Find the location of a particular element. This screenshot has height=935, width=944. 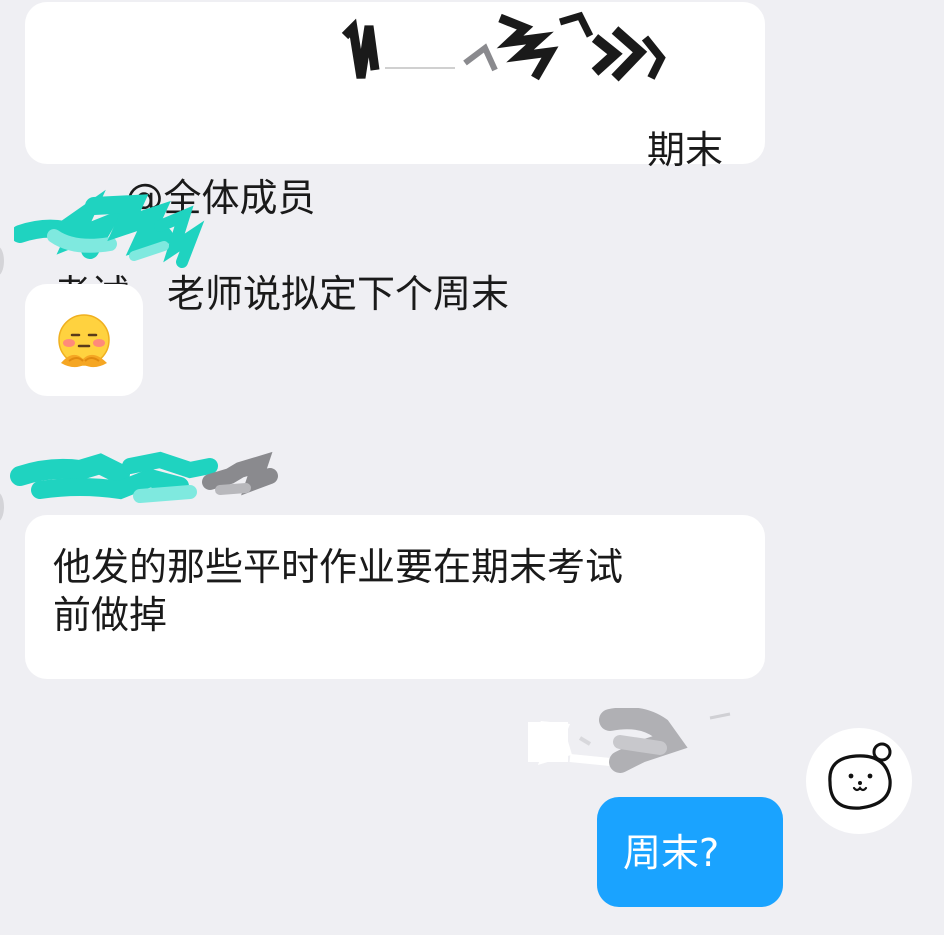

self-avatar is located at coordinates (859, 781).